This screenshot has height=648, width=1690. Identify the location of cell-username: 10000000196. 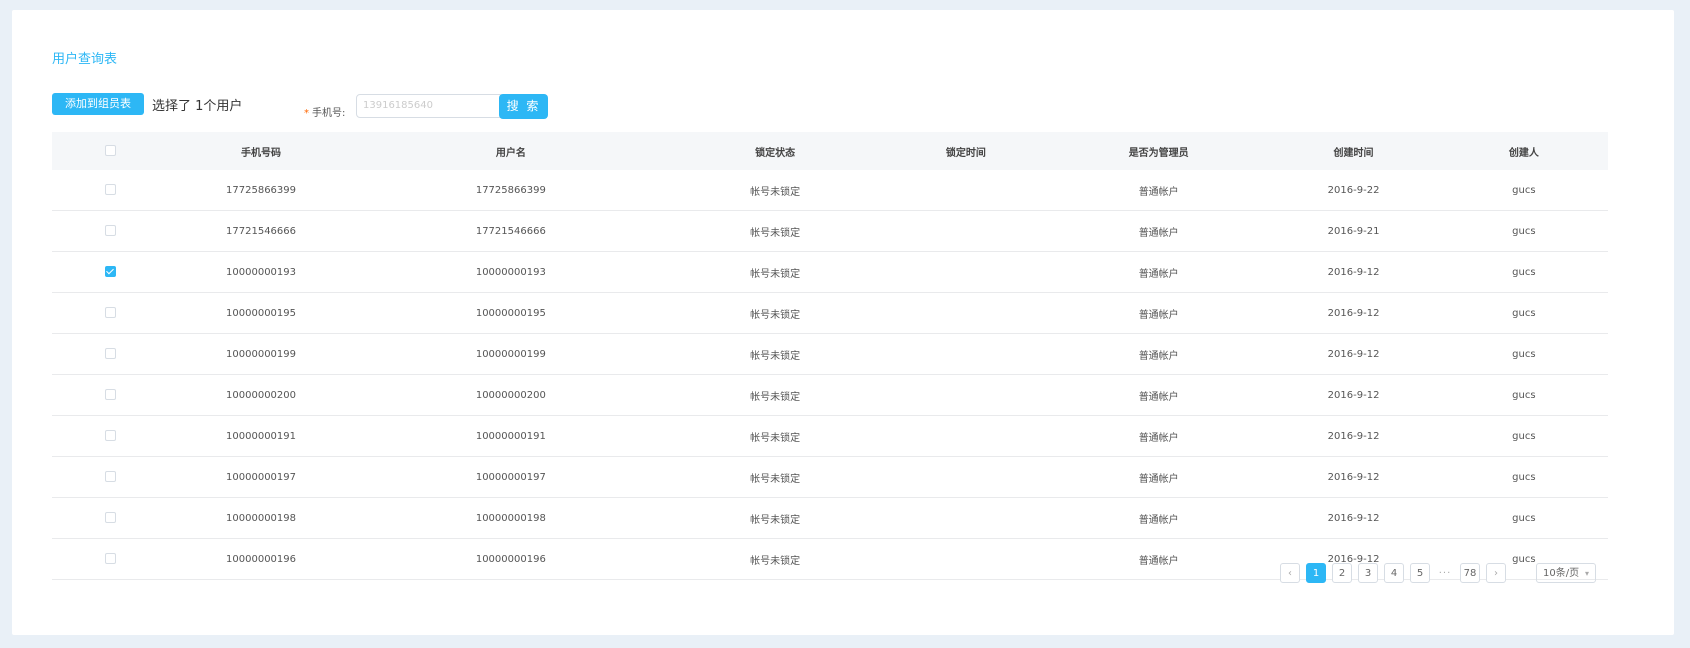
(511, 559).